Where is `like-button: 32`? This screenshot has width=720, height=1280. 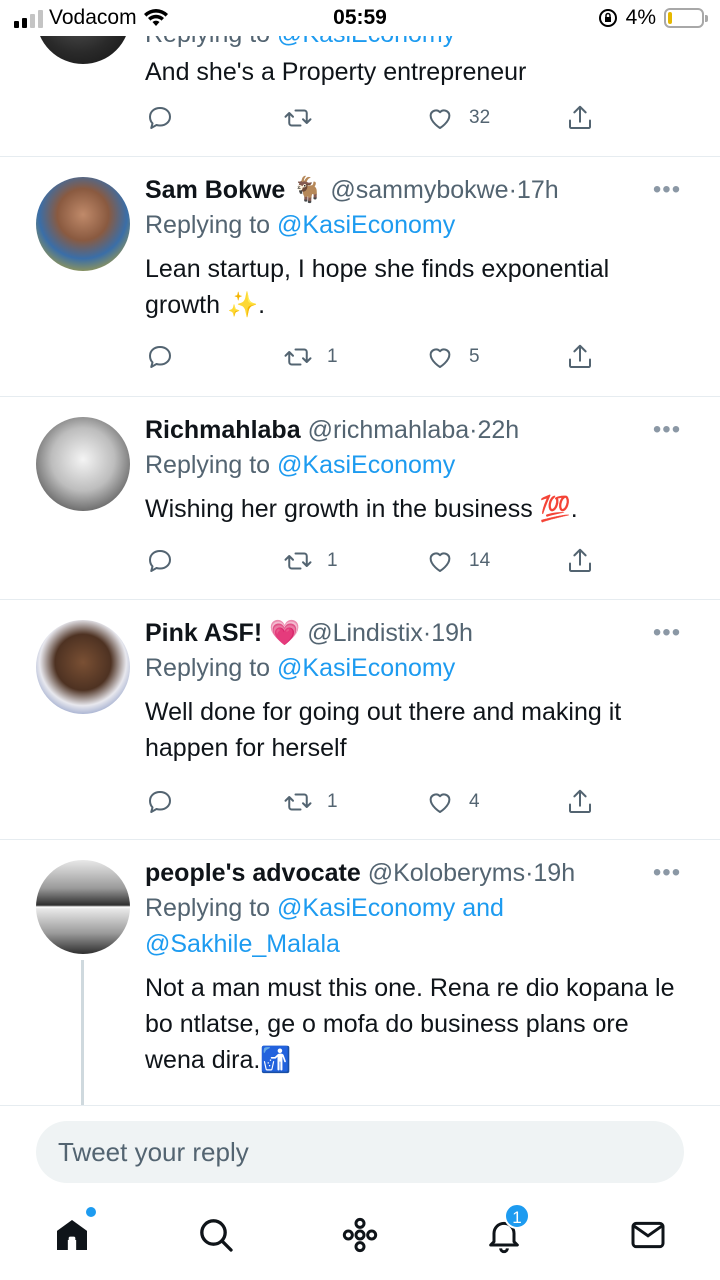
like-button: 32 is located at coordinates (457, 118).